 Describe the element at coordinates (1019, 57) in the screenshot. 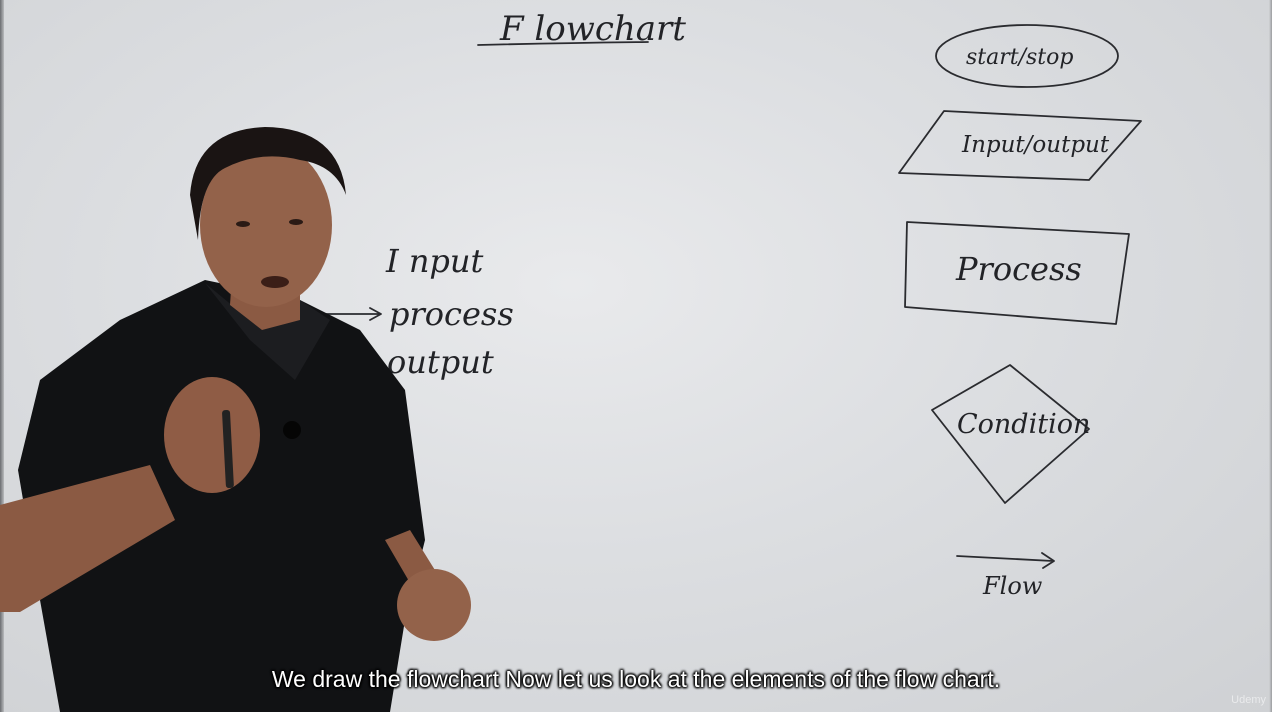

I see `terminator-label: start/stop` at that location.